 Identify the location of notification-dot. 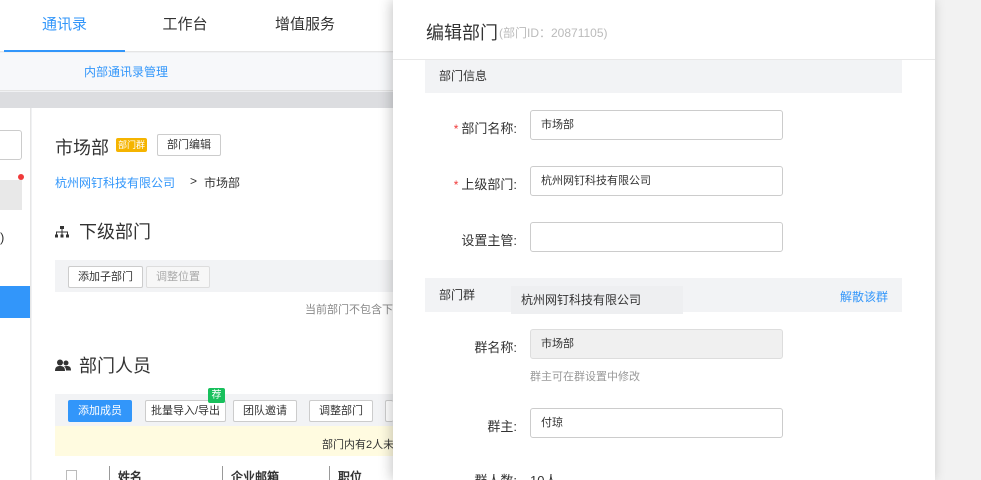
(21, 177).